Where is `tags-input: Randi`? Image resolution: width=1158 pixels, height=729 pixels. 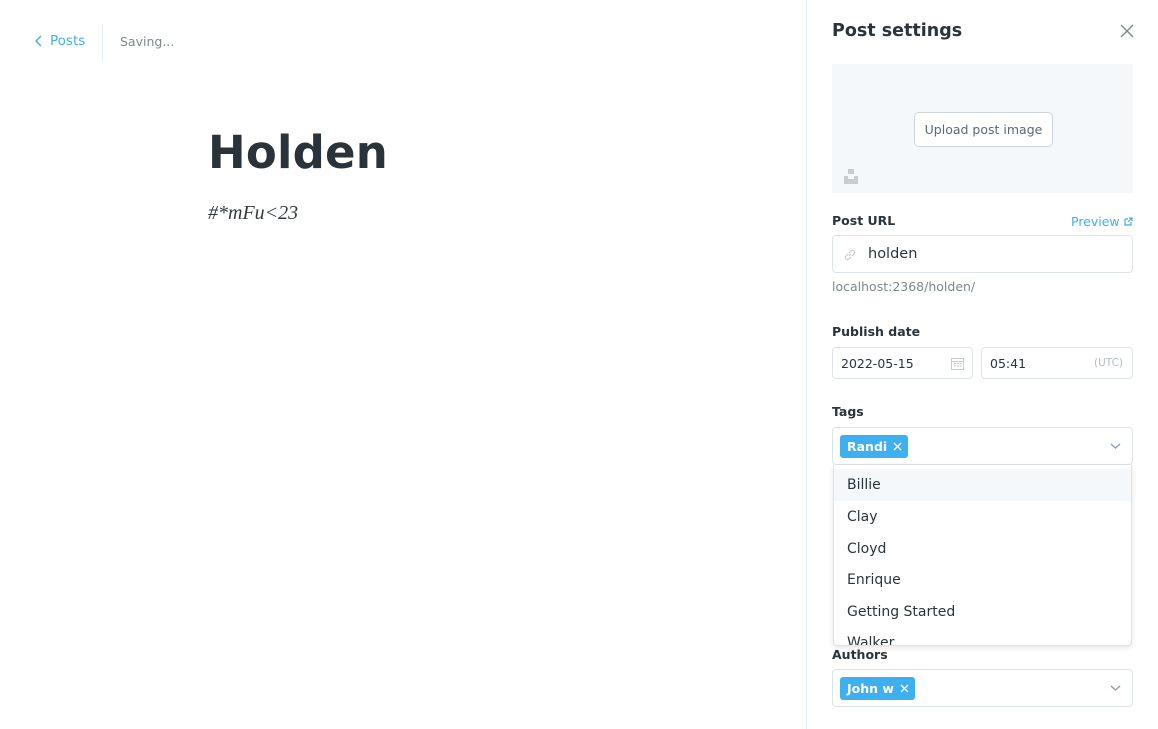
tags-input: Randi is located at coordinates (982, 446).